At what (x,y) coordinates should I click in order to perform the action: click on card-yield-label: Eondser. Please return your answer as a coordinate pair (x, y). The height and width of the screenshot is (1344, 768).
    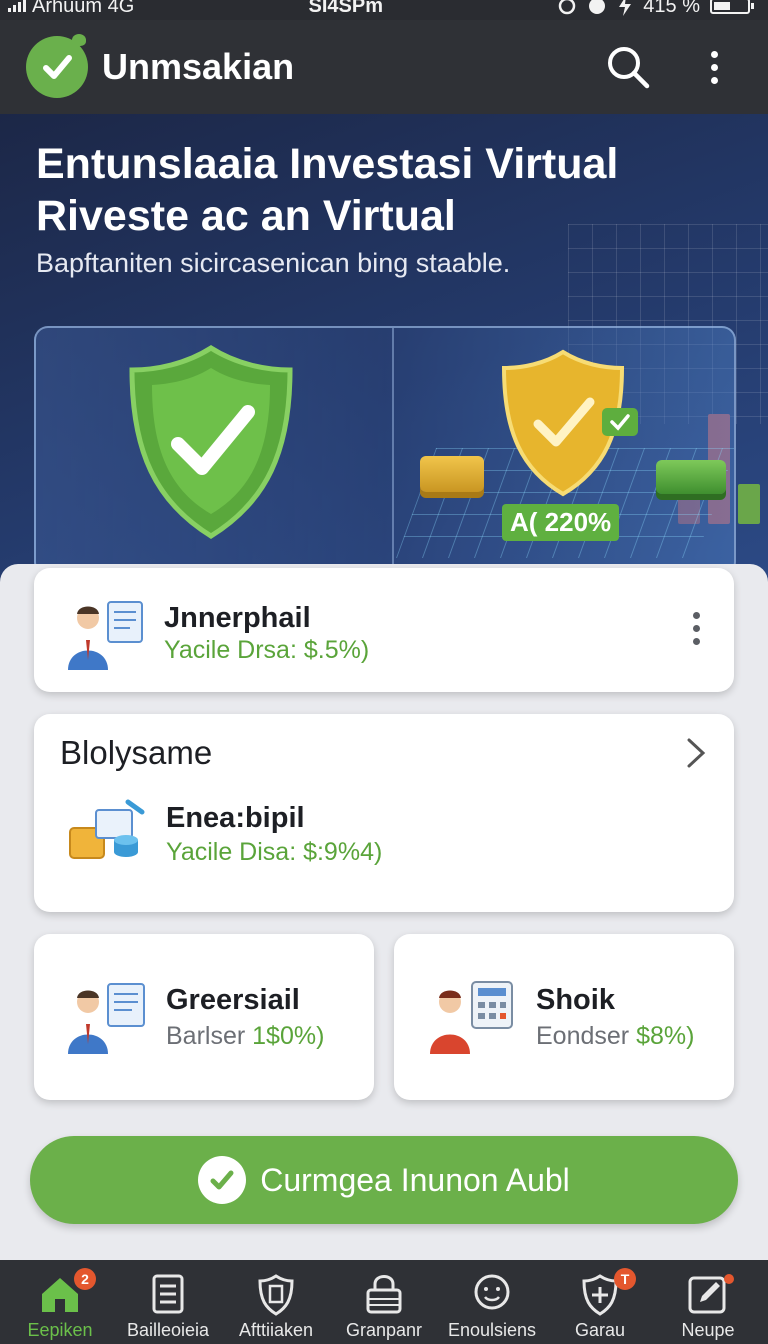
    Looking at the image, I should click on (583, 1036).